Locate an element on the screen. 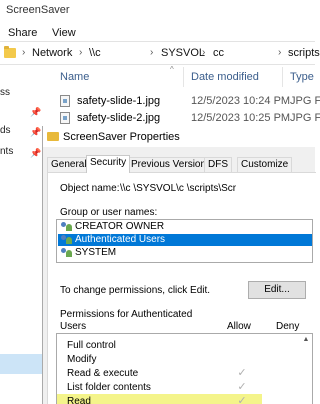  group-item-creator-owner: CREATOR OWNER is located at coordinates (185, 227).